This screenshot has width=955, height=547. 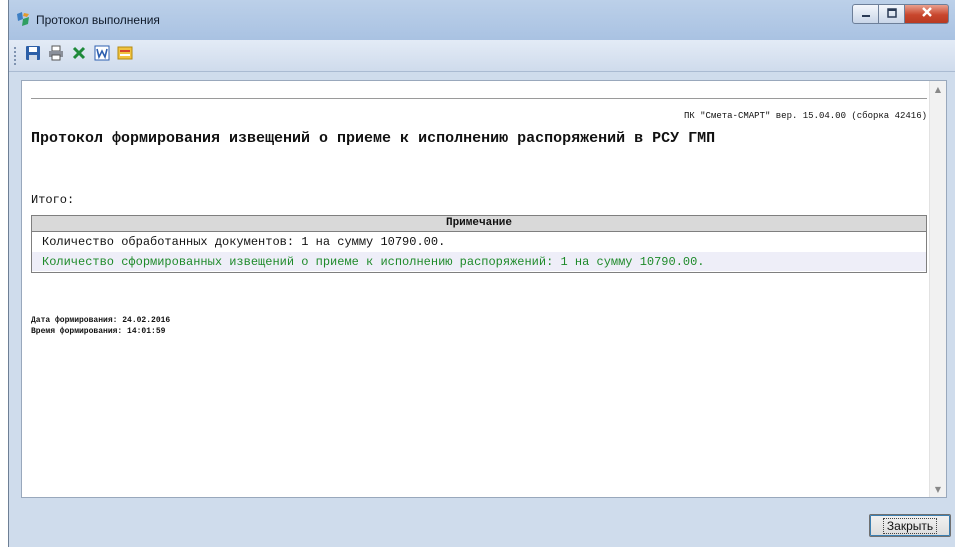 I want to click on report-time: Время формирования: 14:01:59, so click(x=98, y=331).